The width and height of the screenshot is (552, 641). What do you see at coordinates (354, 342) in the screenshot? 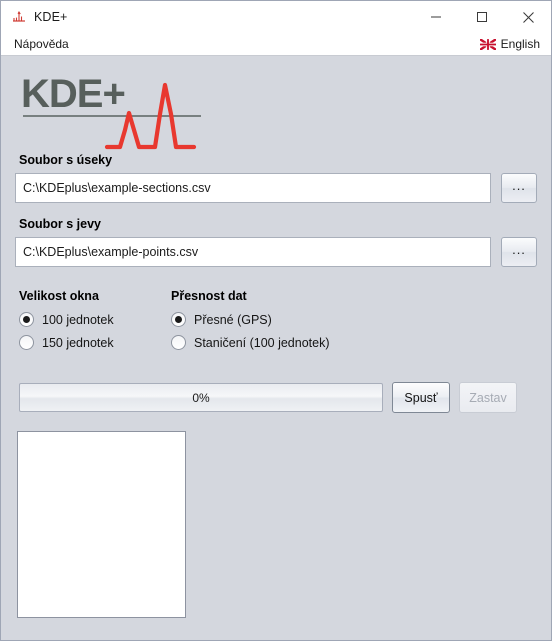
I see `data-precision-option-stationing: Staničení (100 jednotek)` at bounding box center [354, 342].